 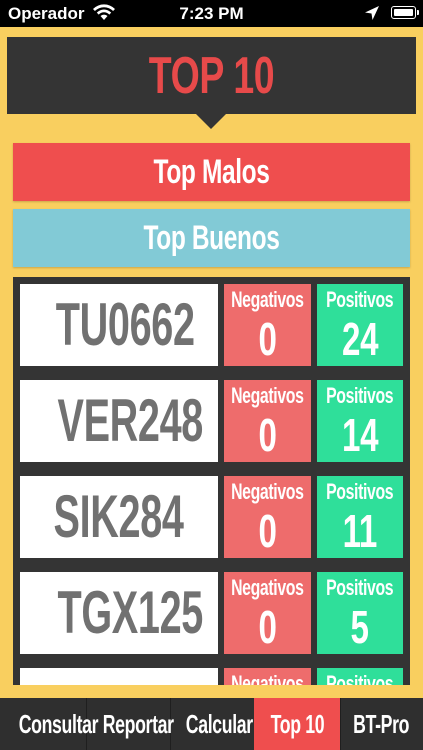 I want to click on location-arrow-icon, so click(x=372, y=15).